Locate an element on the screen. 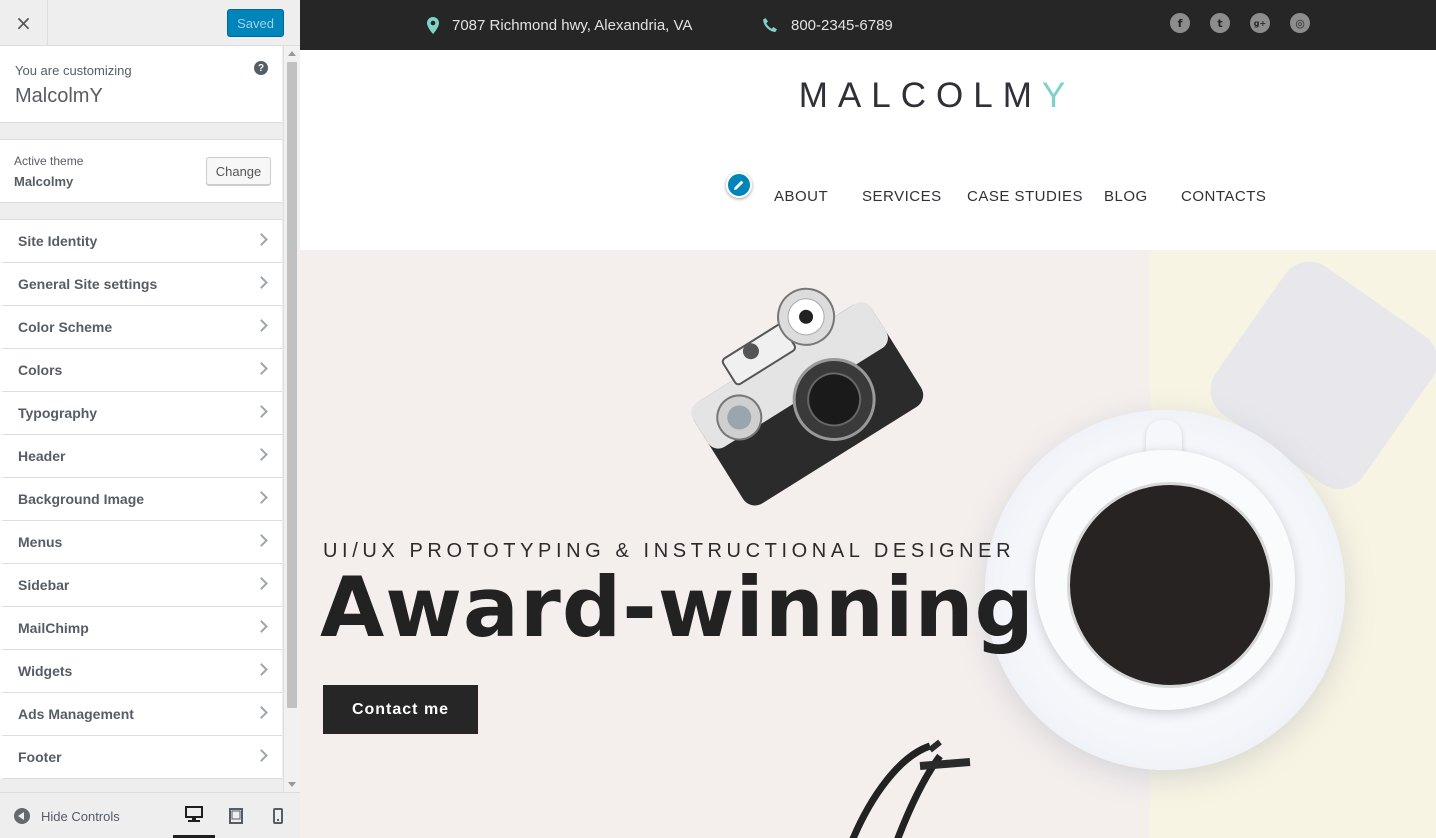 The height and width of the screenshot is (838, 1436). glasses-image is located at coordinates (910, 788).